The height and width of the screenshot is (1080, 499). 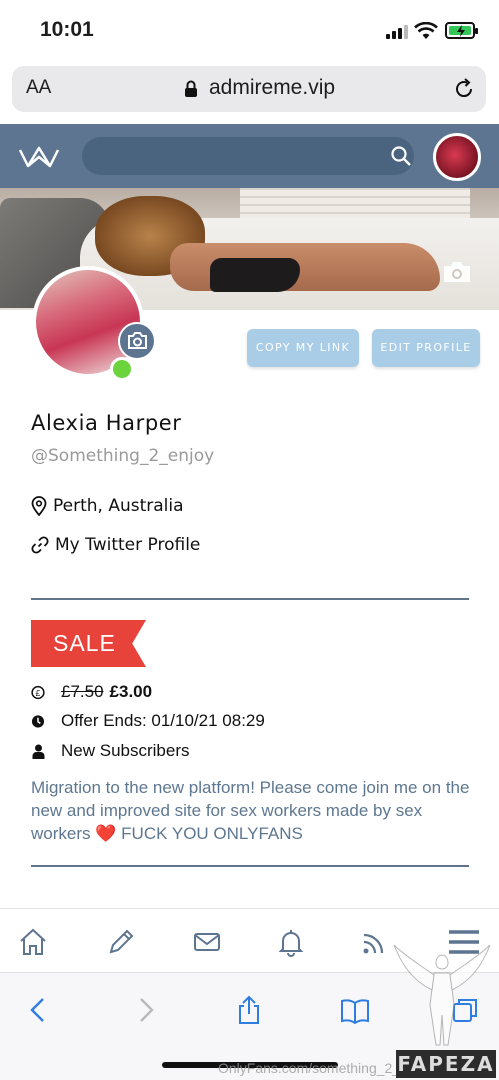 What do you see at coordinates (38, 721) in the screenshot?
I see `clock-icon` at bounding box center [38, 721].